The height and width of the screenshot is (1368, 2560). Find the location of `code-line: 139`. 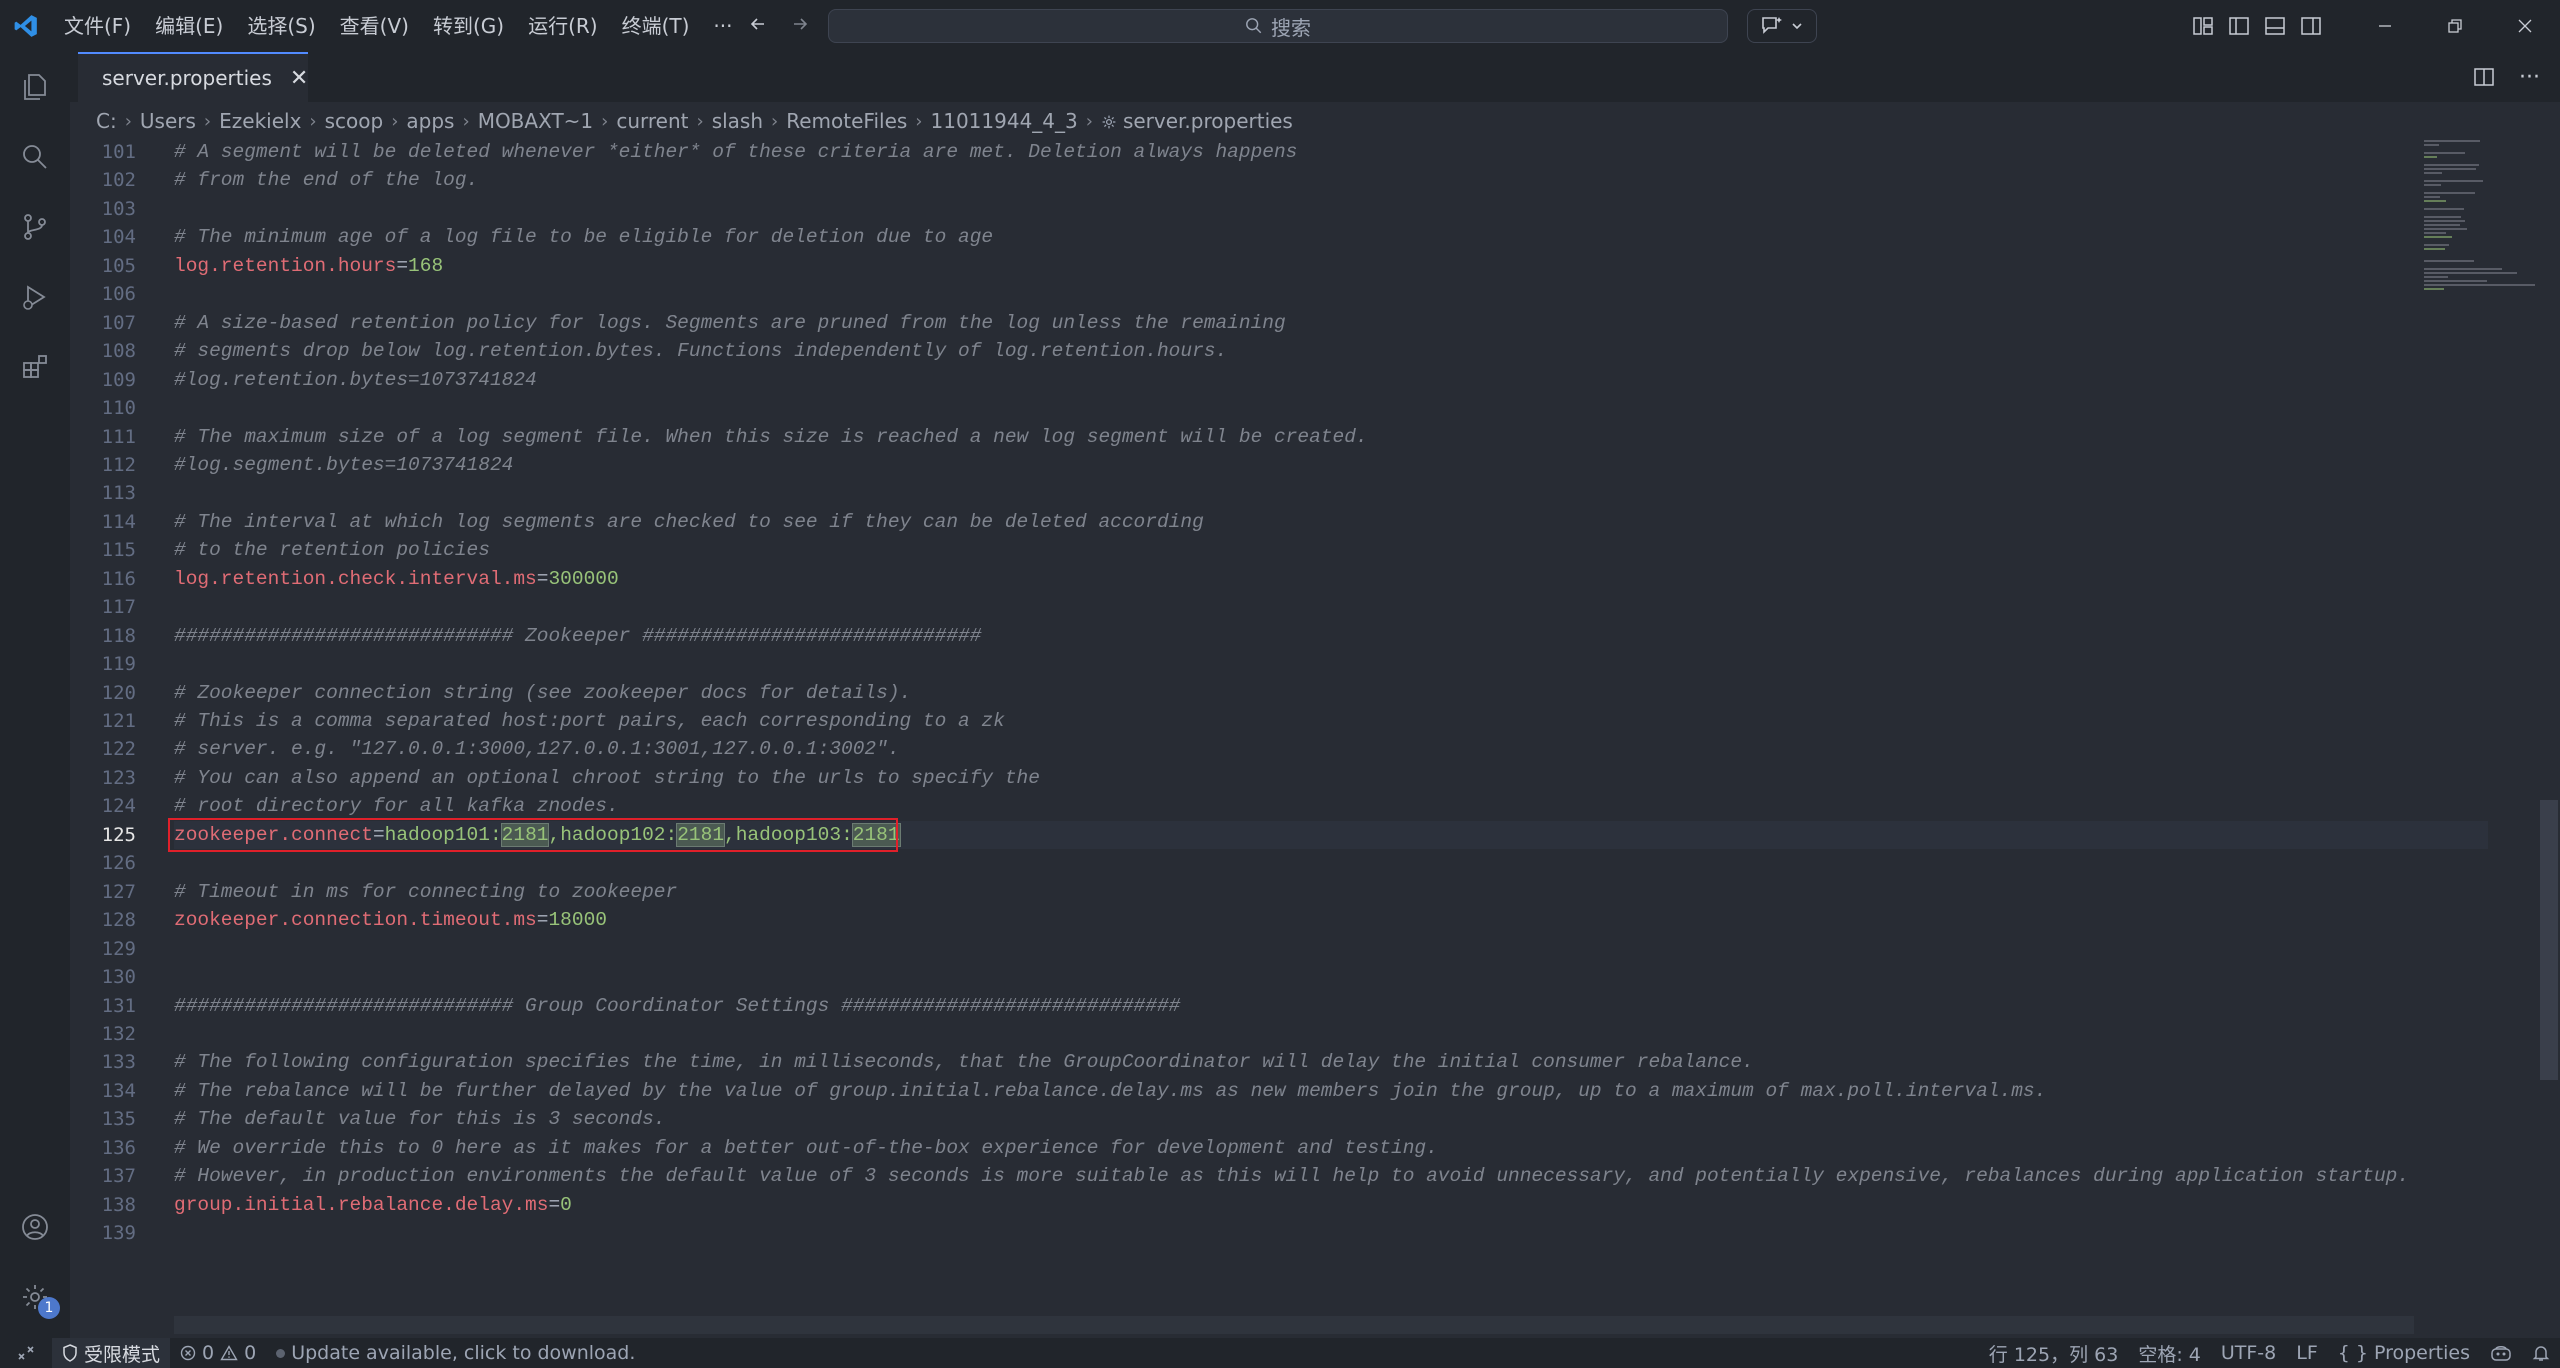

code-line: 139 is located at coordinates (1241, 1233).